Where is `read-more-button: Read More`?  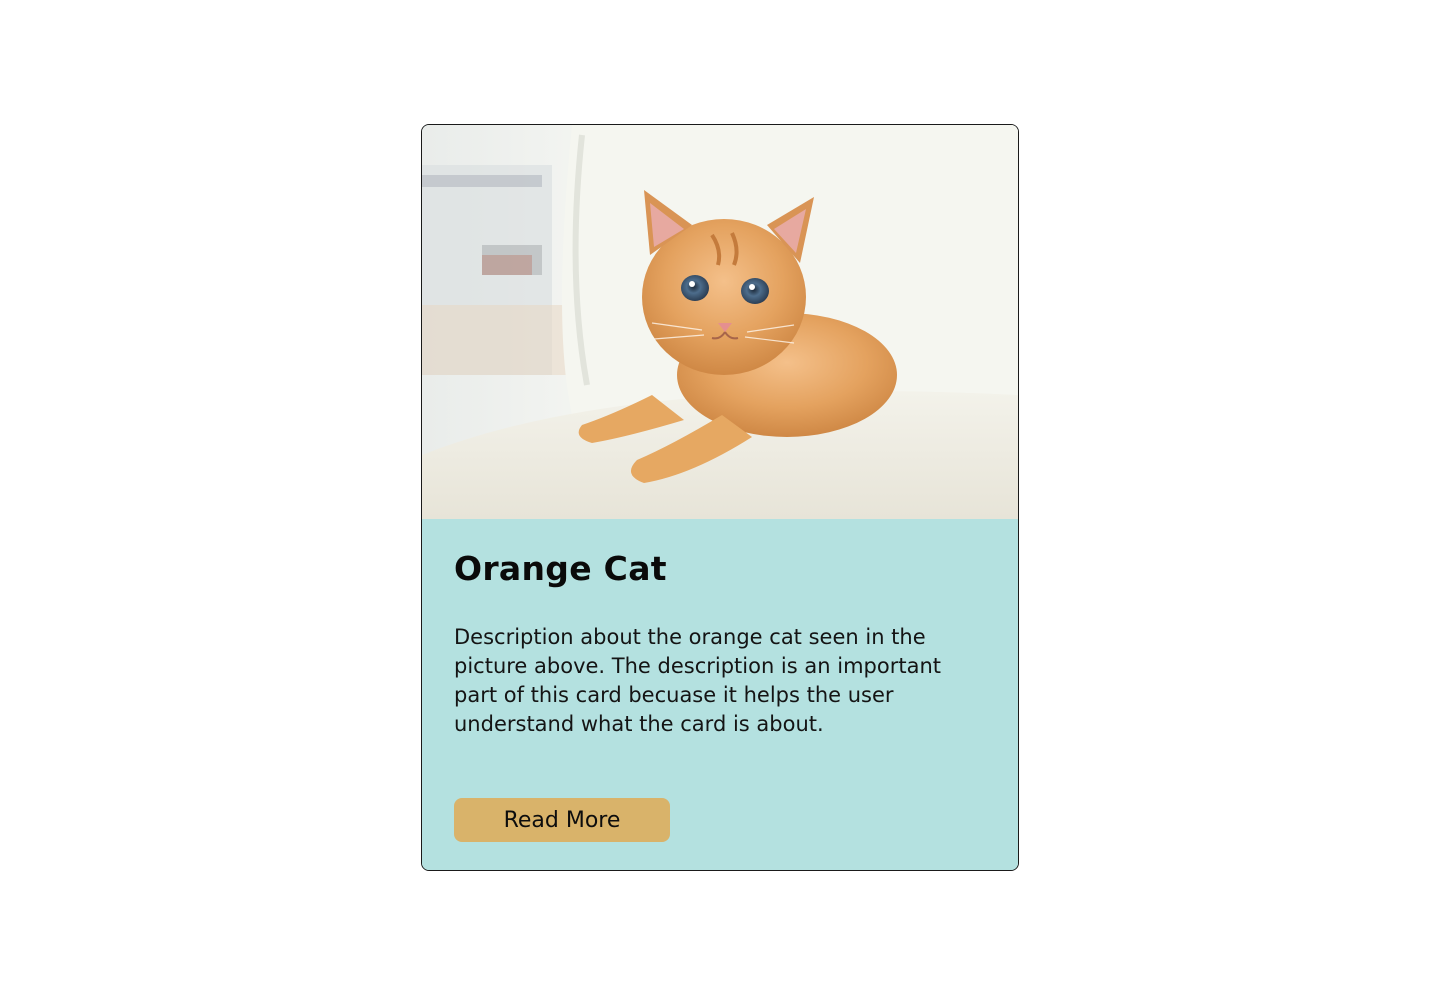
read-more-button: Read More is located at coordinates (562, 820).